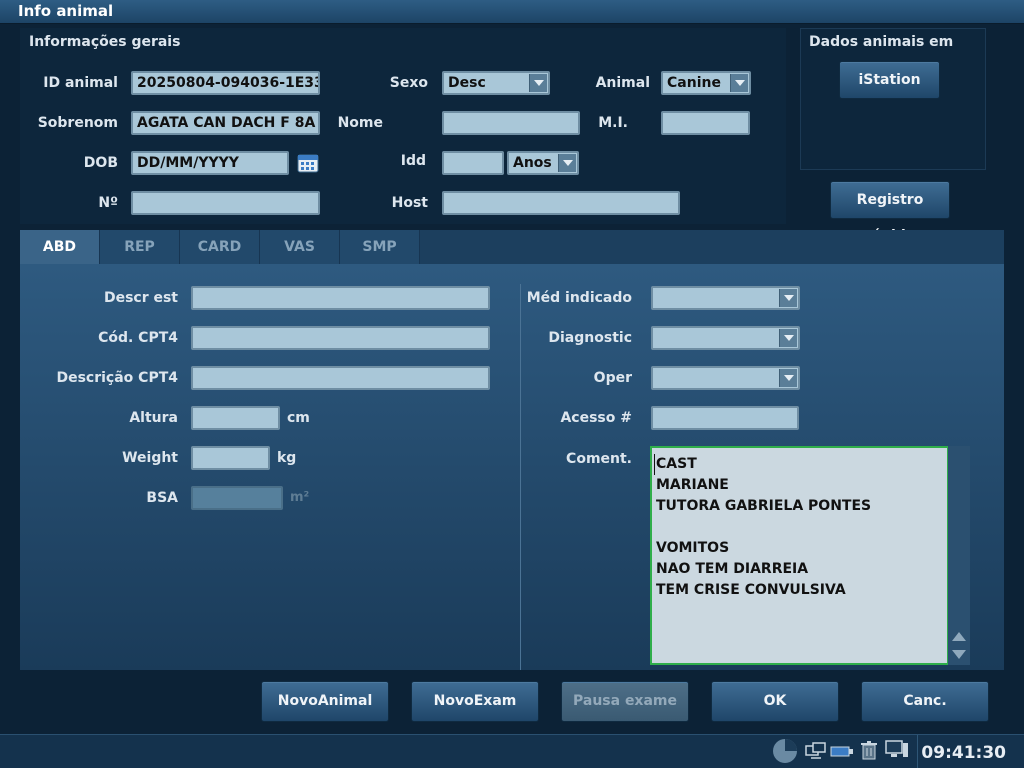  Describe the element at coordinates (725, 378) in the screenshot. I see `operator-select` at that location.